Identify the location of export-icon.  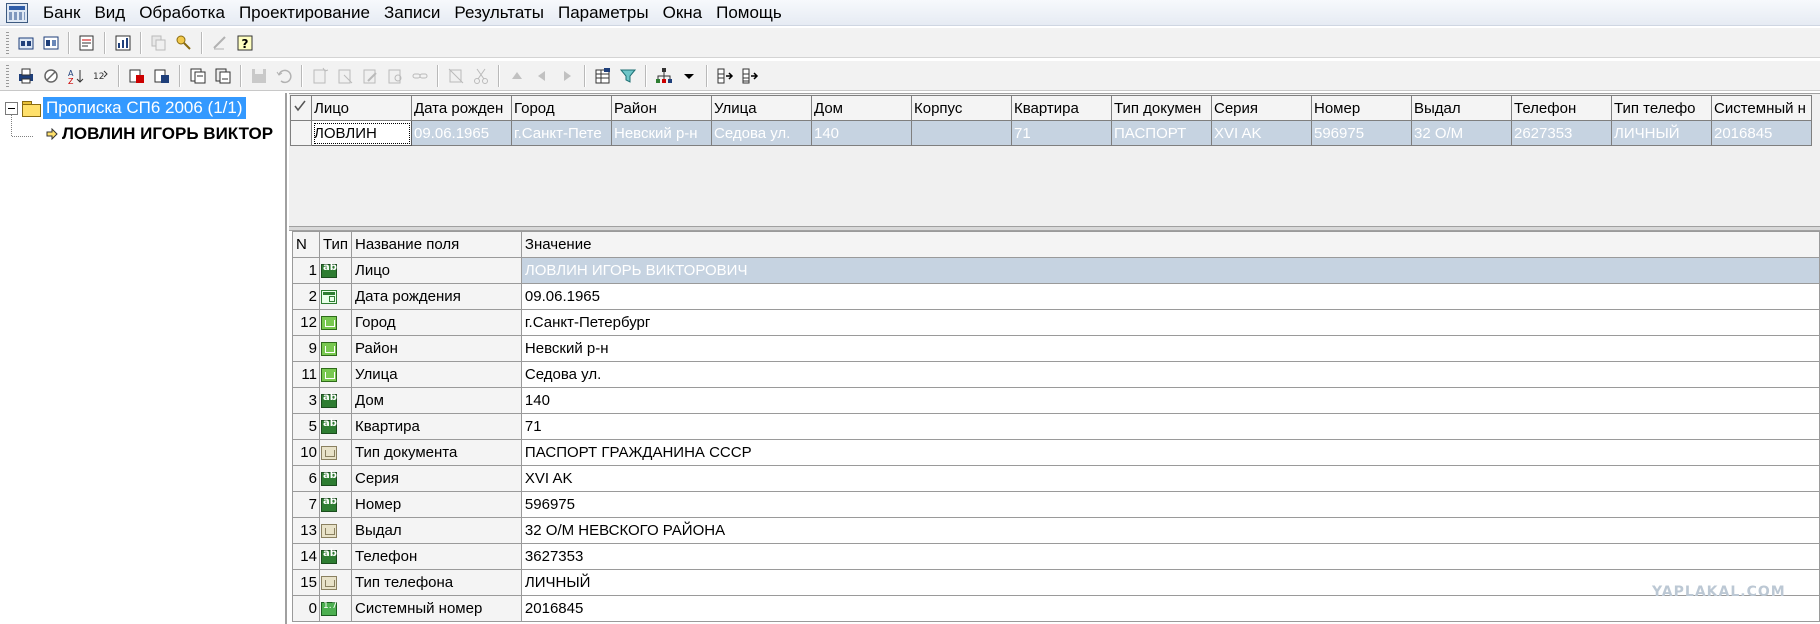
(136, 76).